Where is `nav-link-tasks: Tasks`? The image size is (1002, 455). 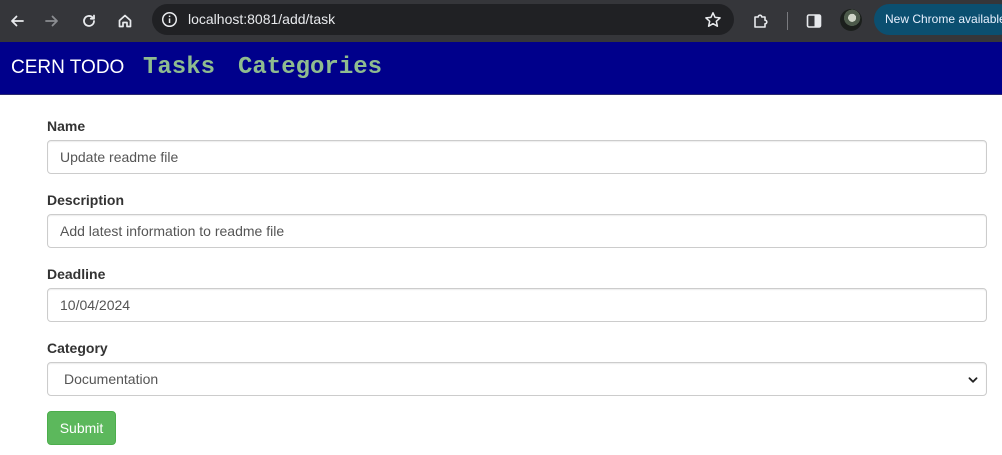
nav-link-tasks: Tasks is located at coordinates (179, 68).